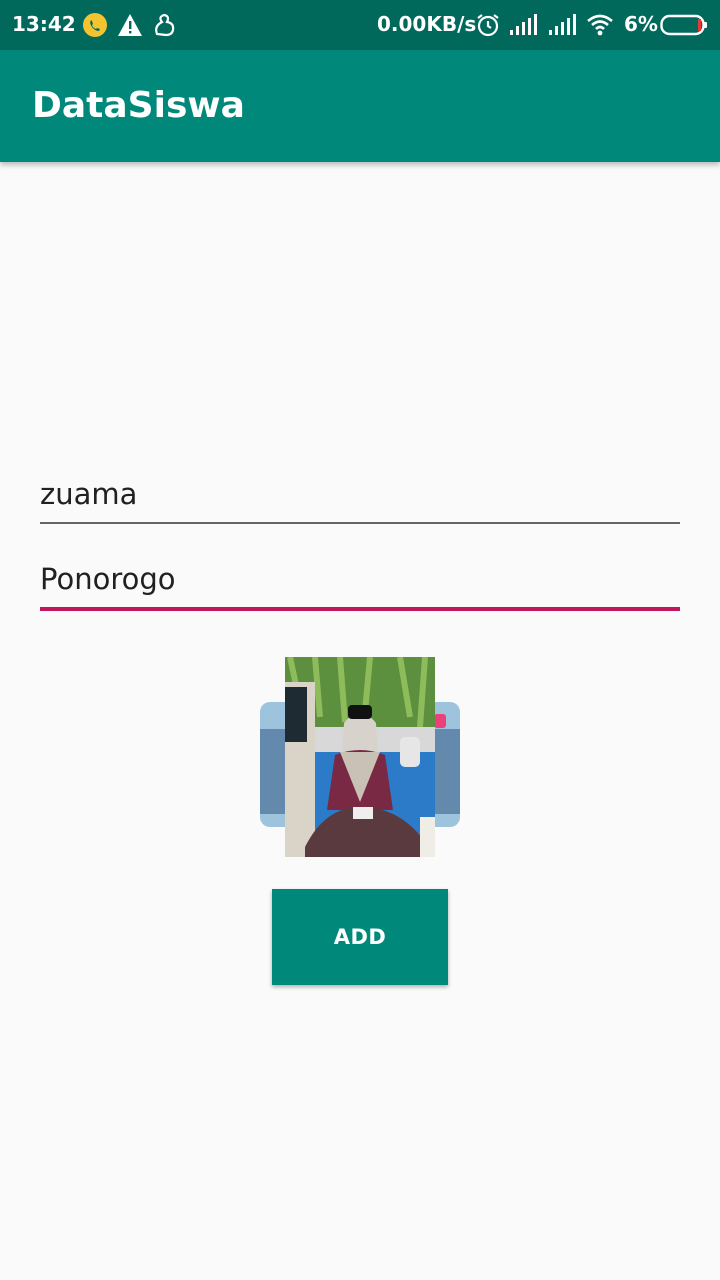 Image resolution: width=720 pixels, height=1280 pixels. I want to click on photo-preview, so click(360, 756).